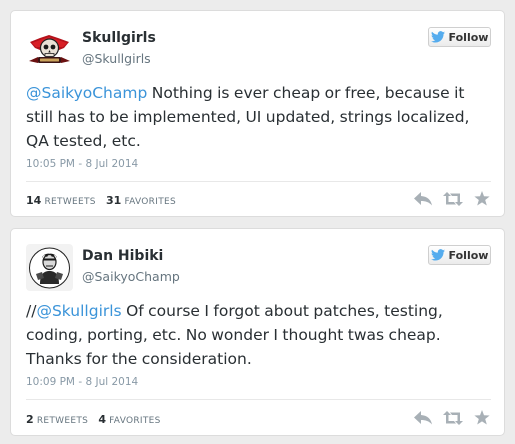 The image size is (515, 444). I want to click on dan-hibiki-portrait-icon, so click(49, 267).